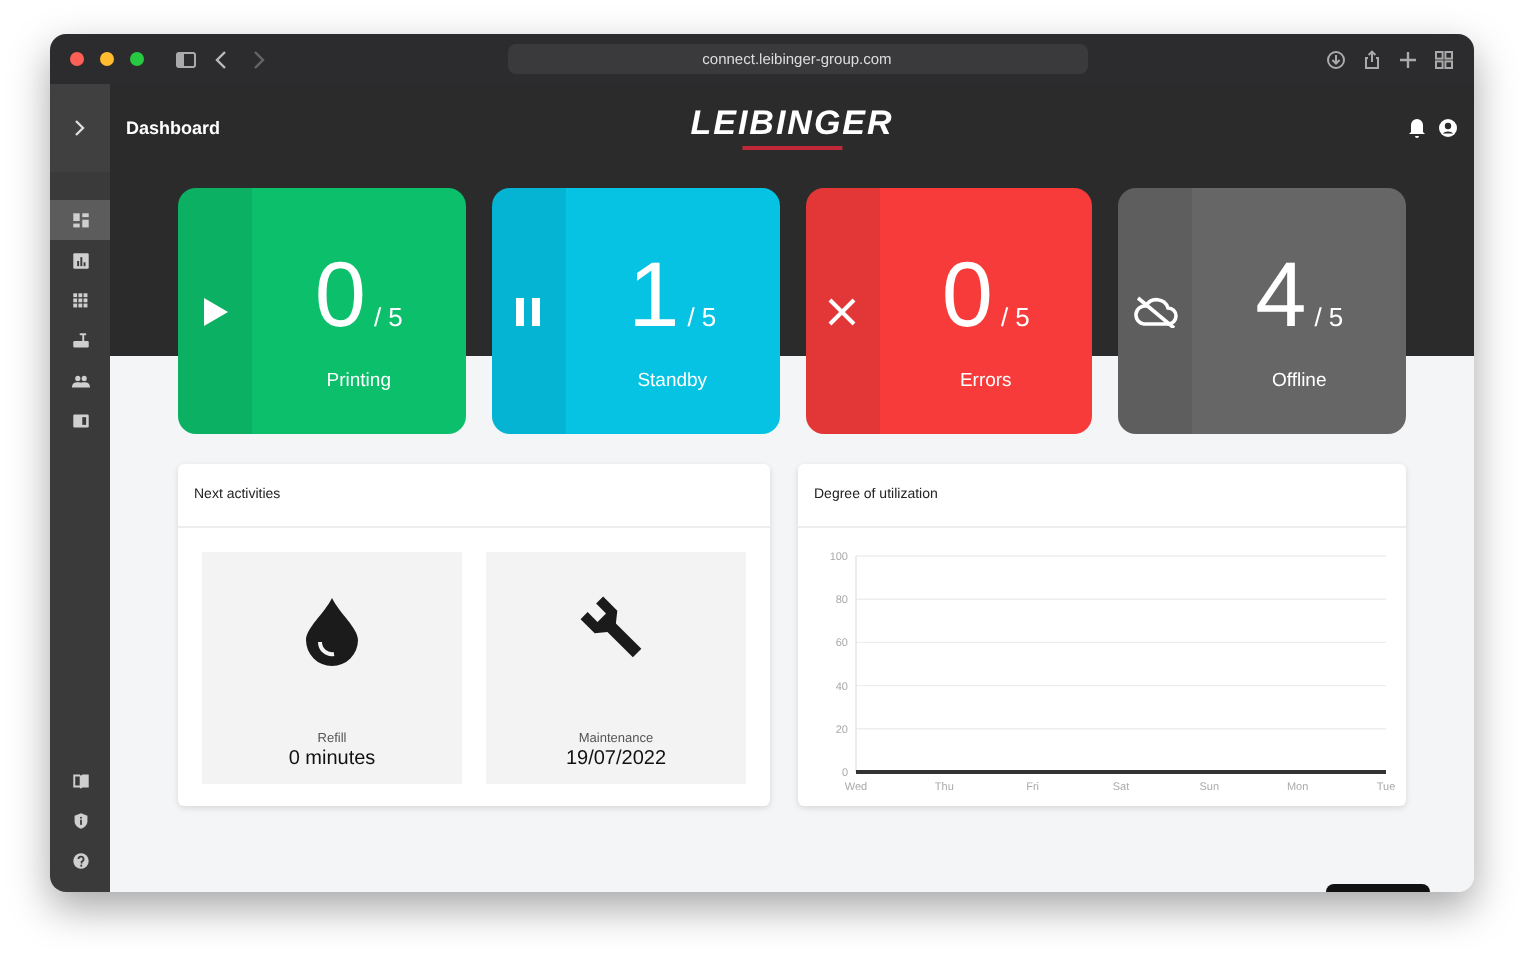 The width and height of the screenshot is (1524, 960). I want to click on close-icon, so click(842, 311).